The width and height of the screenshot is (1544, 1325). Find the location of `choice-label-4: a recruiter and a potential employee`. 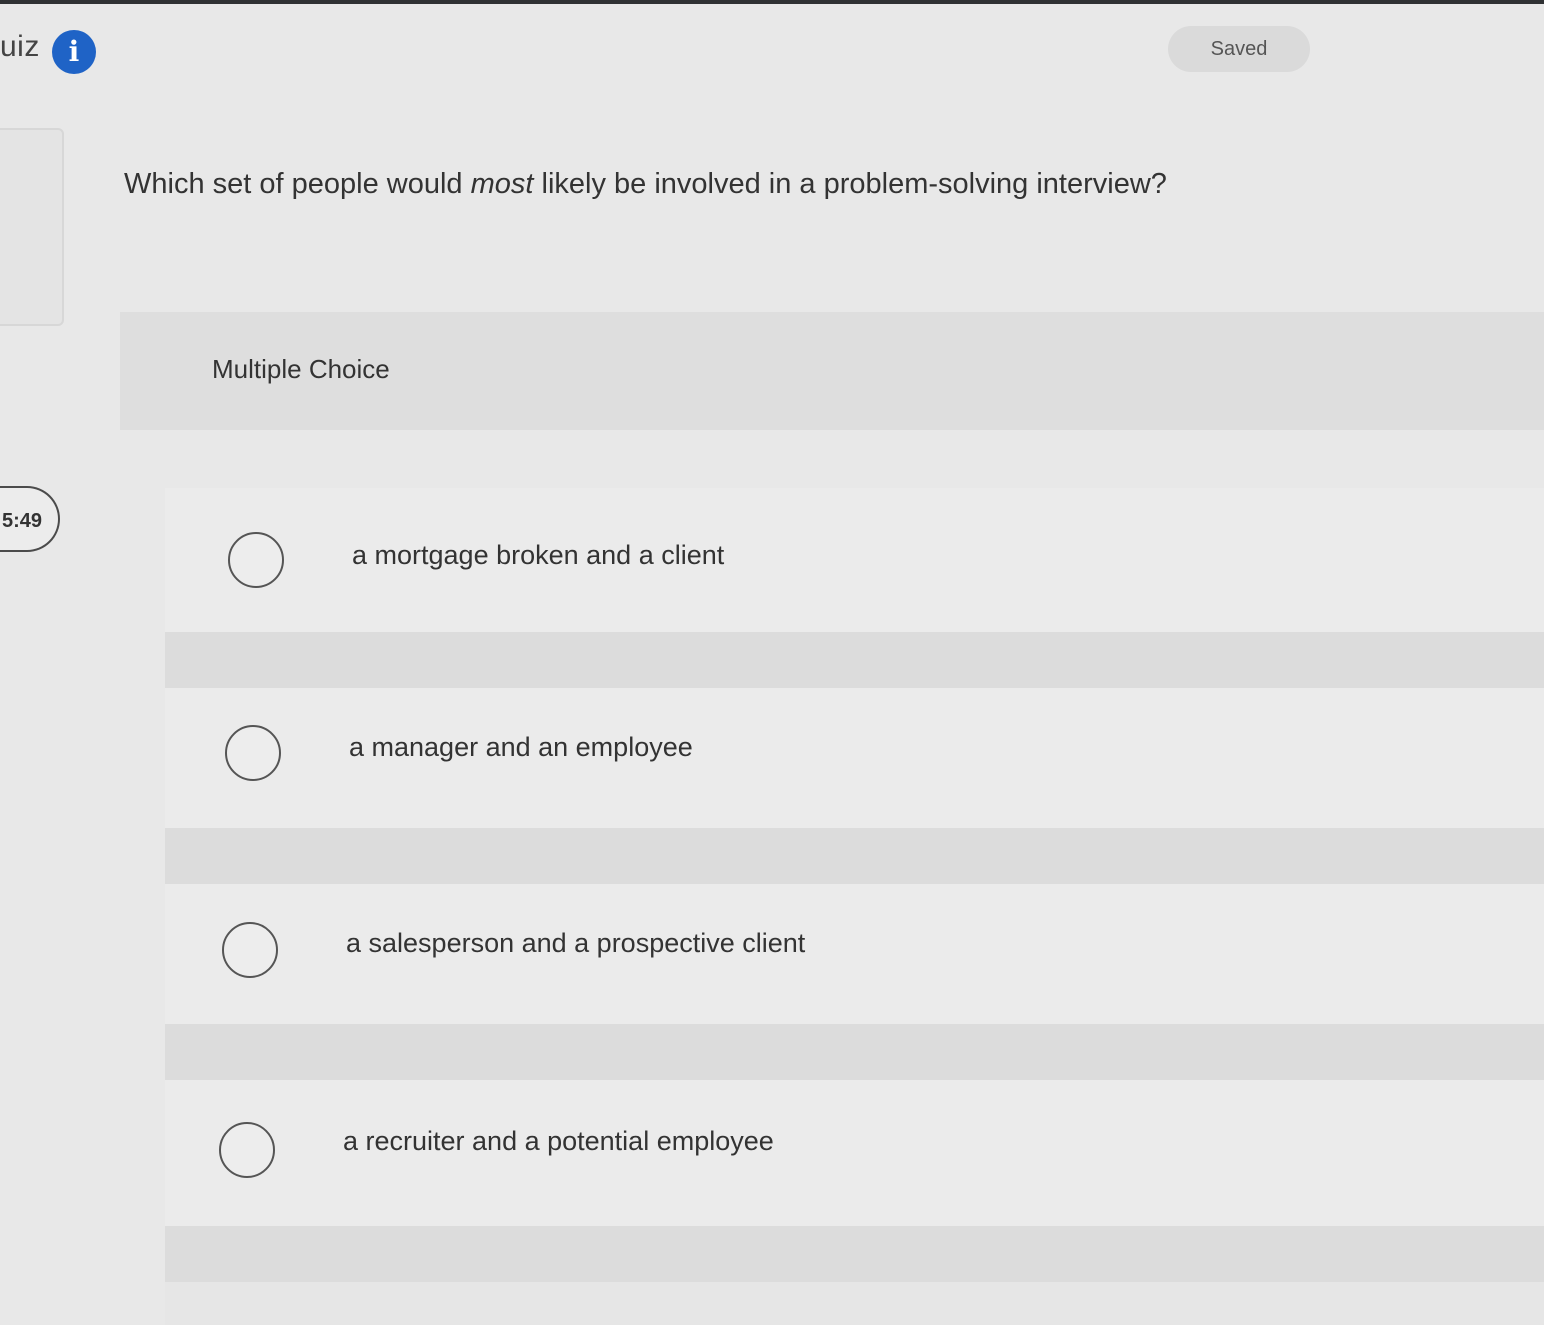

choice-label-4: a recruiter and a potential employee is located at coordinates (558, 1141).